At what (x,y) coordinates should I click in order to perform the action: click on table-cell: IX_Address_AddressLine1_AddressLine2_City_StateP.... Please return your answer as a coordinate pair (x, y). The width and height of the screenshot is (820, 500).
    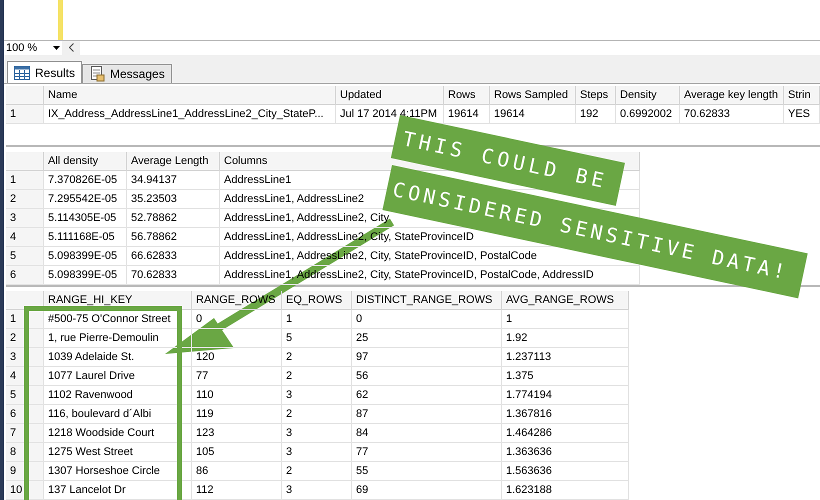
    Looking at the image, I should click on (190, 114).